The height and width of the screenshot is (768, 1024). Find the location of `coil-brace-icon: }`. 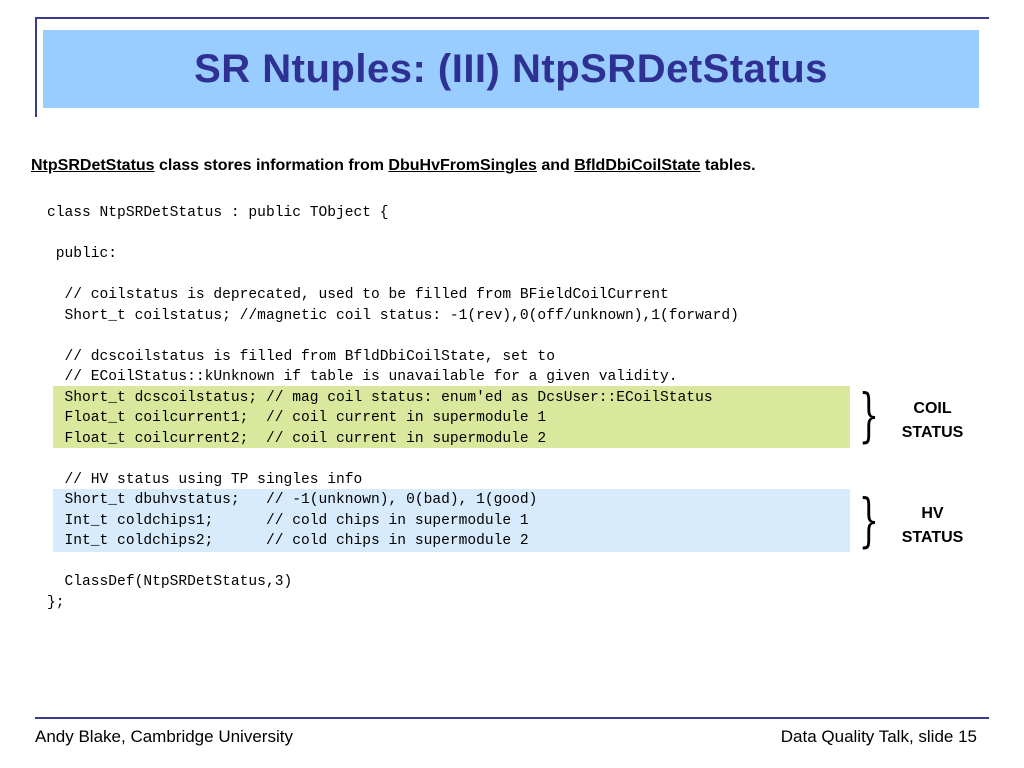

coil-brace-icon: } is located at coordinates (869, 415).